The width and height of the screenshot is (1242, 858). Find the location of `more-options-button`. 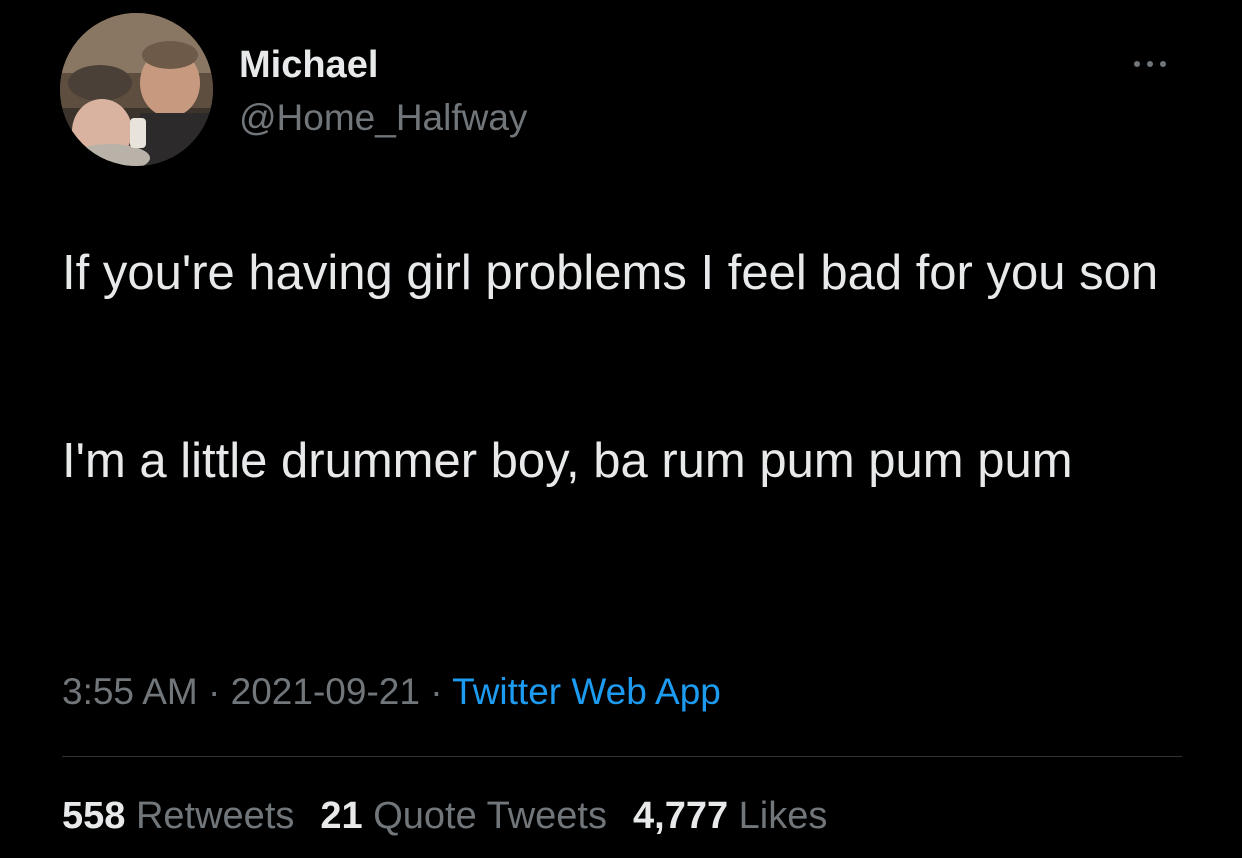

more-options-button is located at coordinates (1150, 64).